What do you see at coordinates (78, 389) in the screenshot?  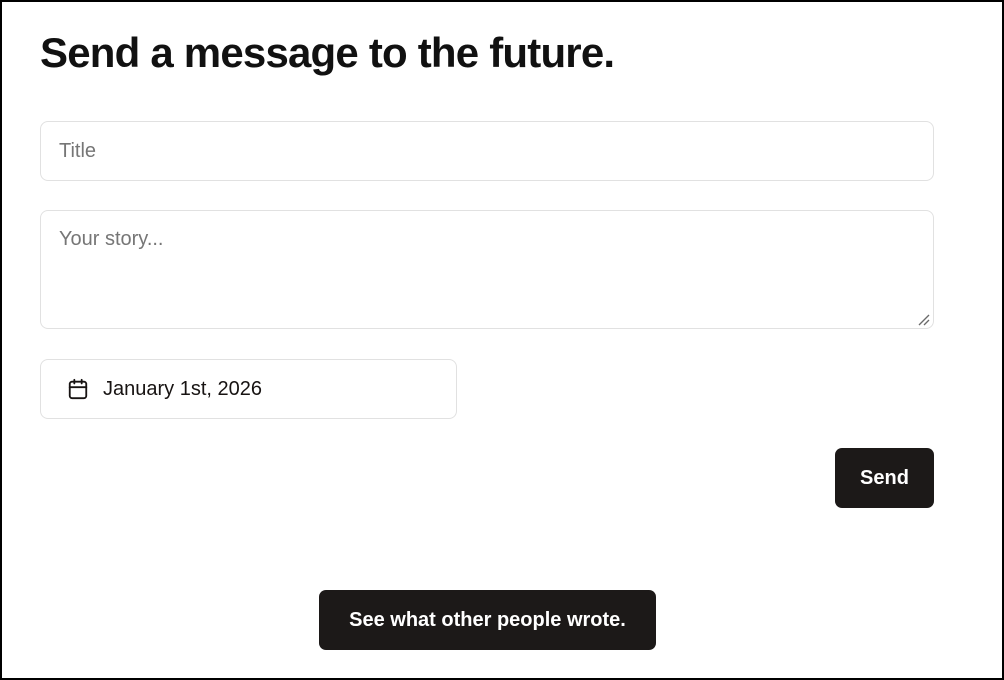 I see `calendar-icon` at bounding box center [78, 389].